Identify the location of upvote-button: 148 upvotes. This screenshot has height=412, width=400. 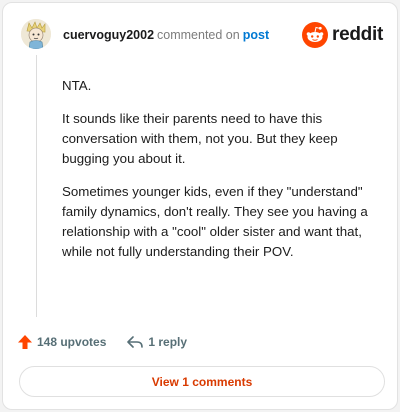
(61, 342).